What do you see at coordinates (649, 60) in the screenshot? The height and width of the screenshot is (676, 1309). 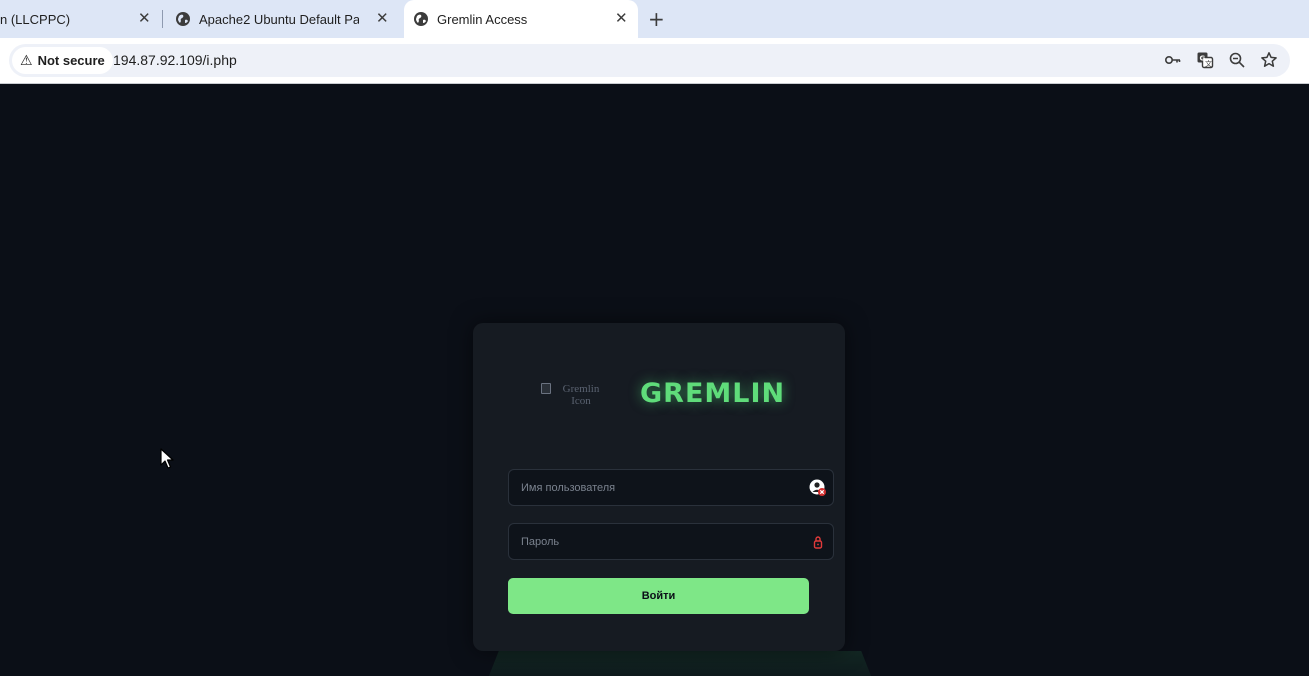 I see `address-bar: ⚠ Not secure 194.87.92.109/i.php G文` at bounding box center [649, 60].